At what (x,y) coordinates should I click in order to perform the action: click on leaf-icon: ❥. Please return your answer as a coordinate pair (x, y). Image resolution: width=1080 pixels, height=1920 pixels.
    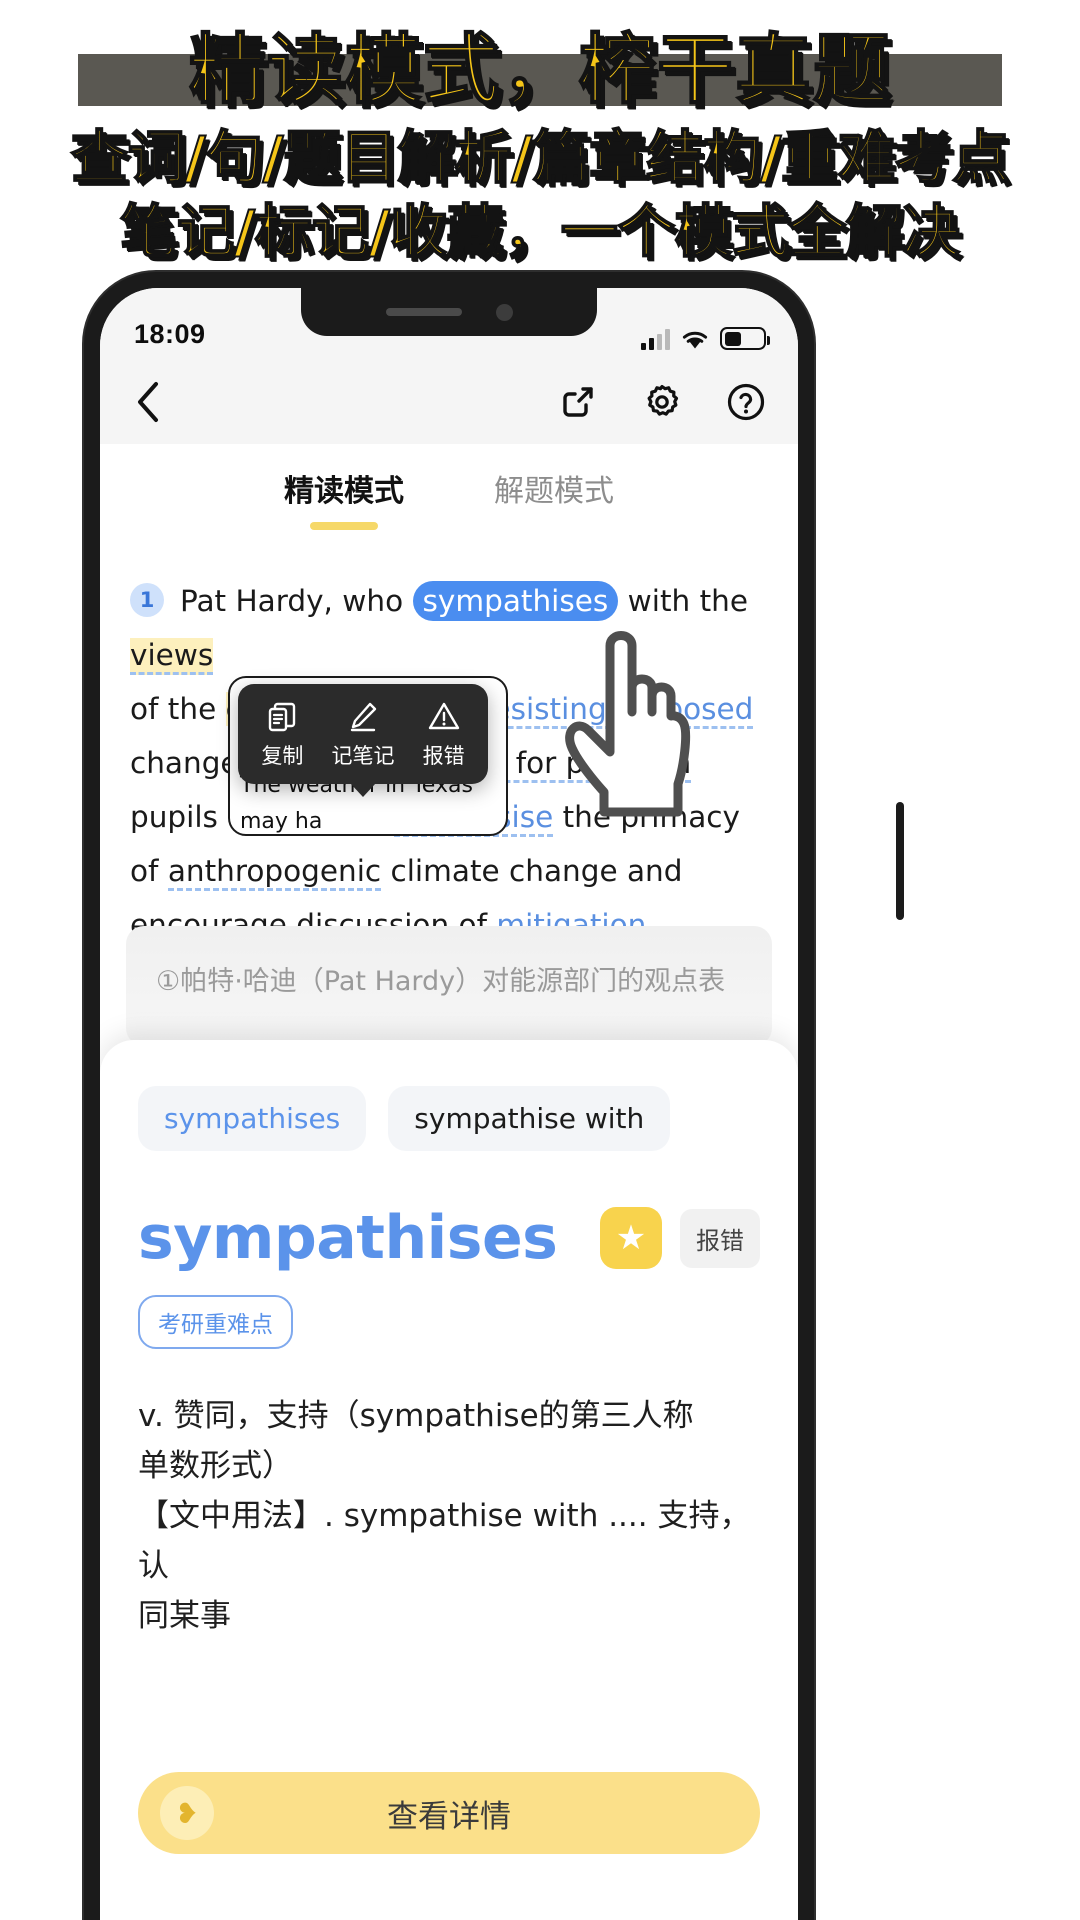
    Looking at the image, I should click on (187, 1813).